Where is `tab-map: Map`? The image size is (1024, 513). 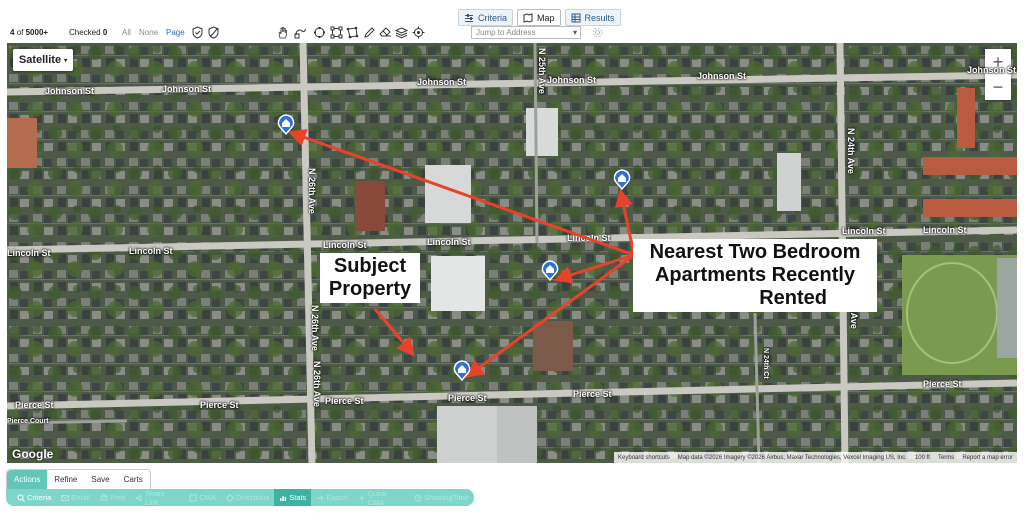 tab-map: Map is located at coordinates (539, 17).